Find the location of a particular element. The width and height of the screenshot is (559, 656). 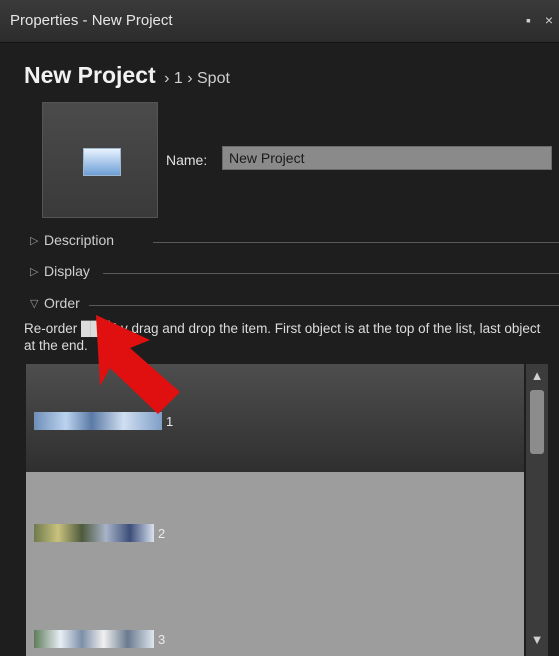

pin-icon: ▪︎ is located at coordinates (528, 20).